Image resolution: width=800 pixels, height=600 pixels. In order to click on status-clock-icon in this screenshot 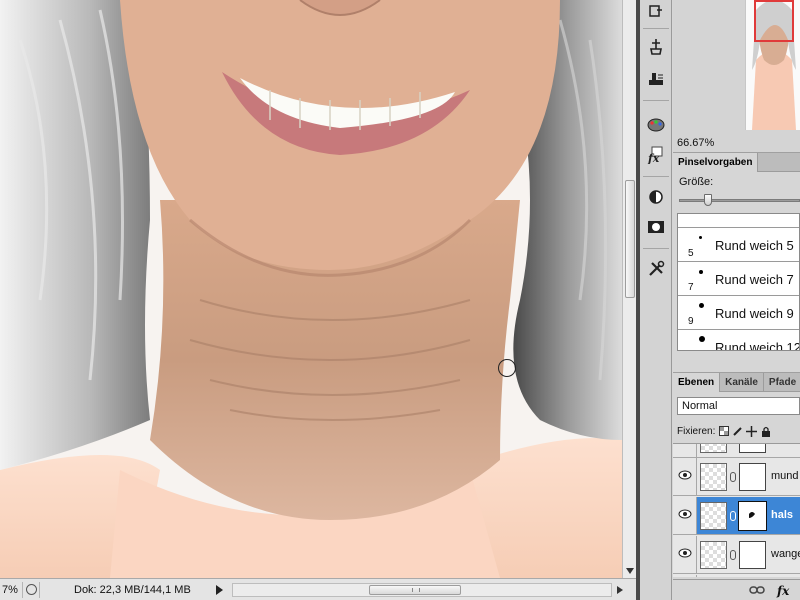, I will do `click(31, 589)`.